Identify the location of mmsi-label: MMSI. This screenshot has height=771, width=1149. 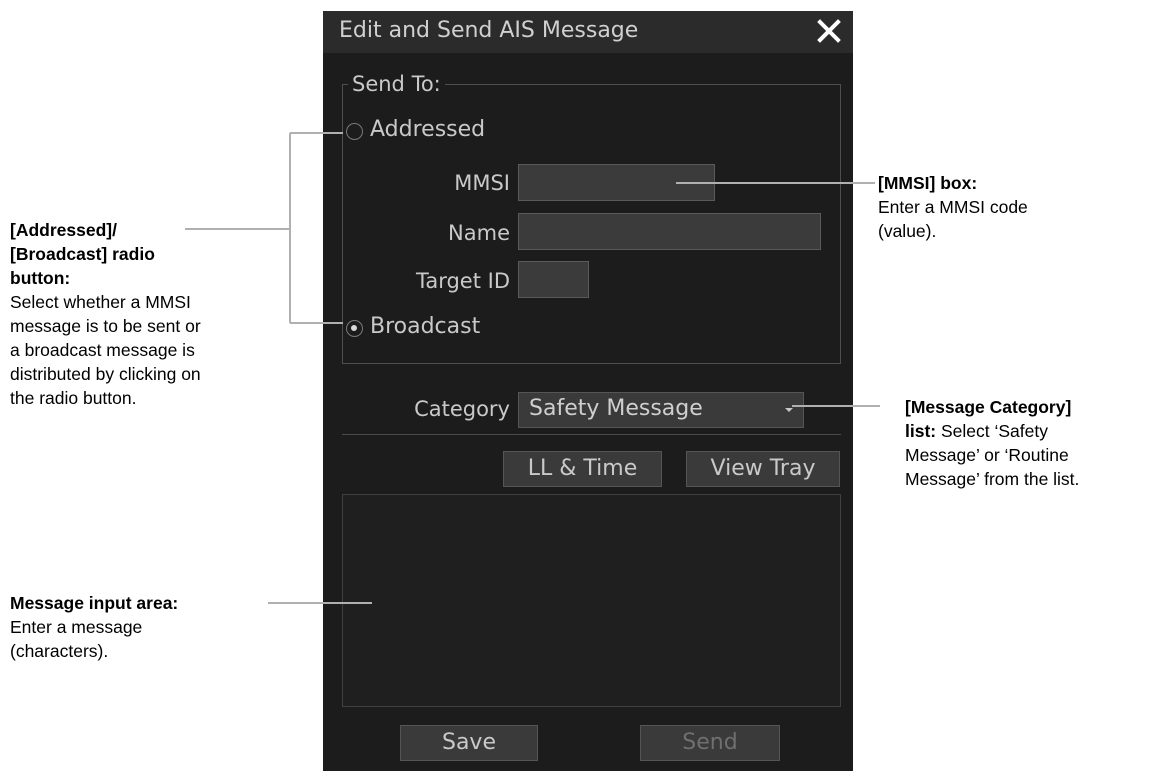
(482, 183).